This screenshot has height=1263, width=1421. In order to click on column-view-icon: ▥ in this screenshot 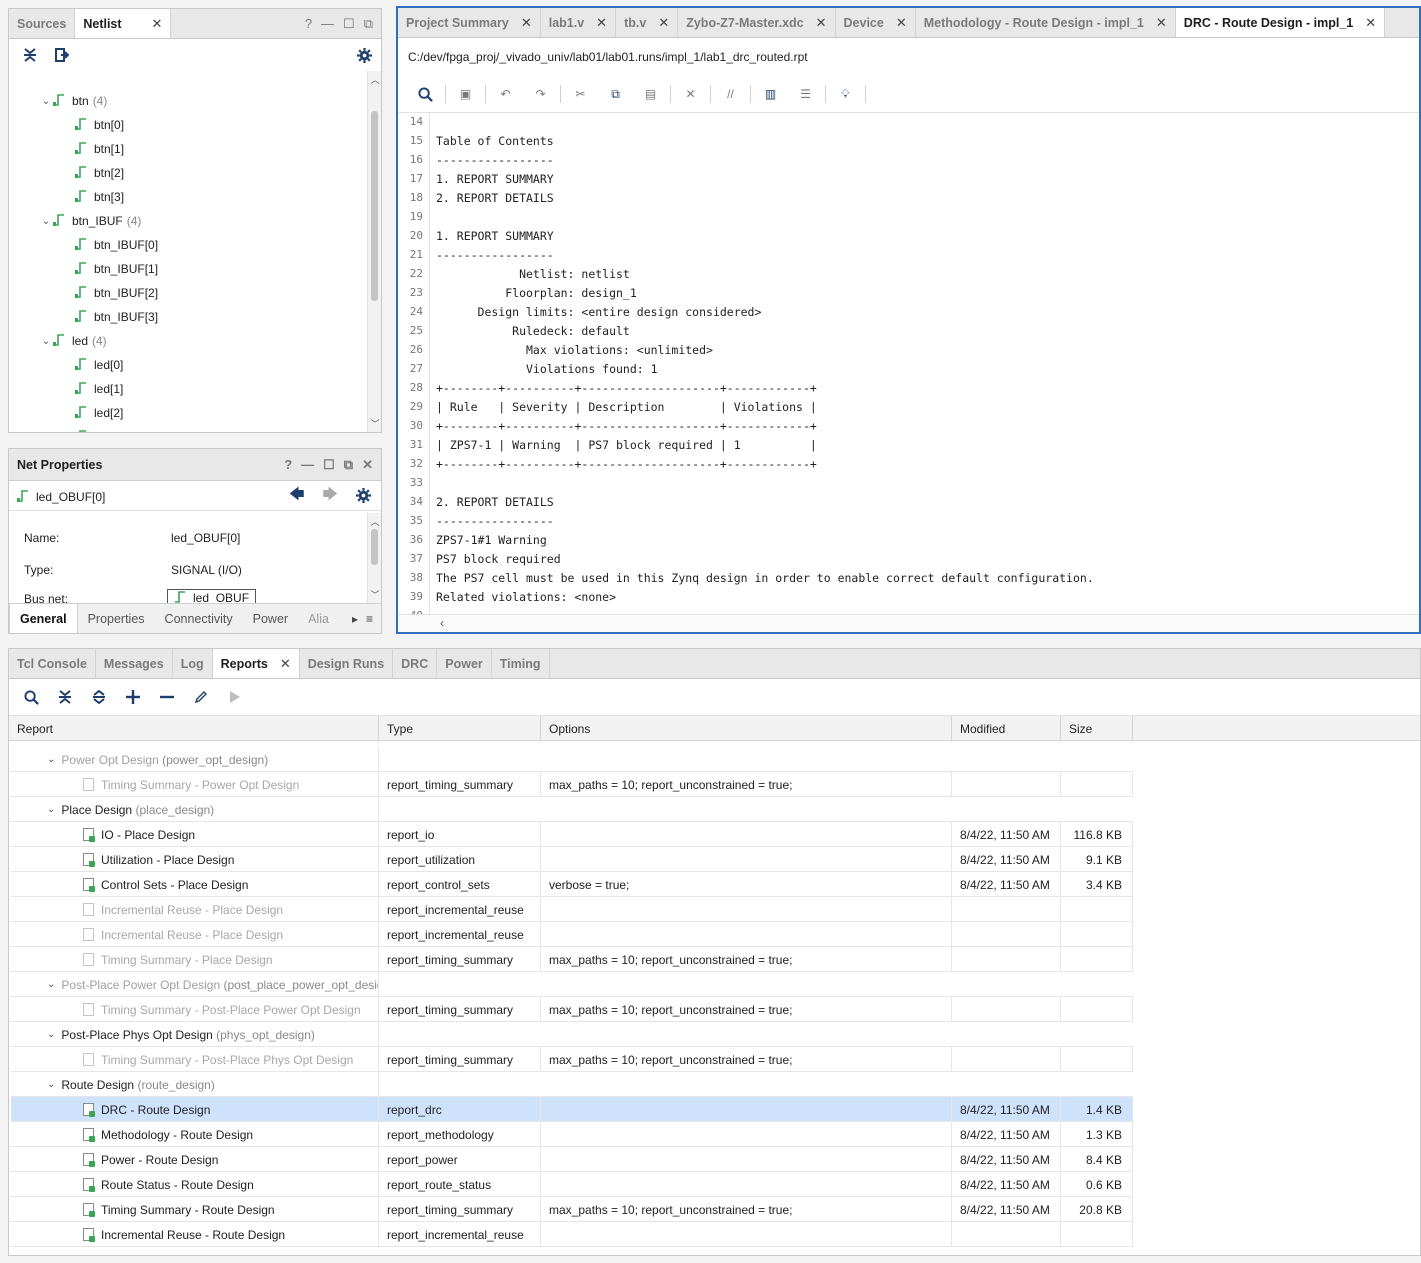, I will do `click(770, 94)`.